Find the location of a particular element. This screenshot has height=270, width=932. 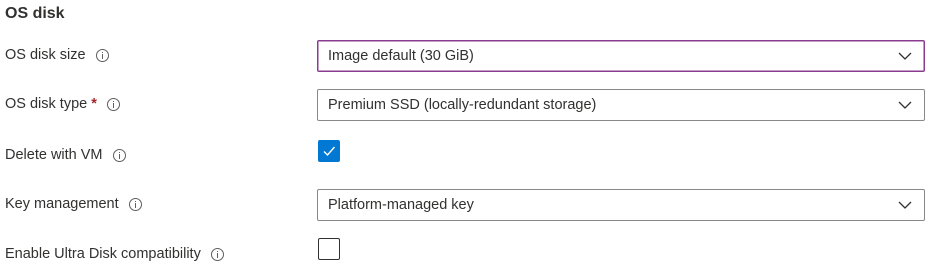

os-disk-size-row: OS disk size Image default (30 GiB) is located at coordinates (466, 56).